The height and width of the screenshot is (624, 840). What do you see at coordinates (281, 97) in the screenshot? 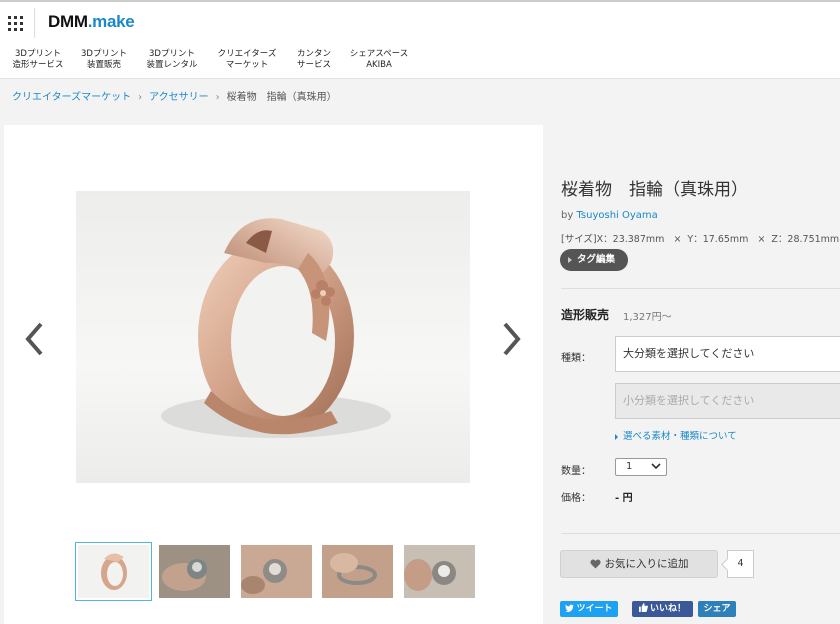
I see `breadcrumb-current: 桜着物 指輪（真珠用）` at bounding box center [281, 97].